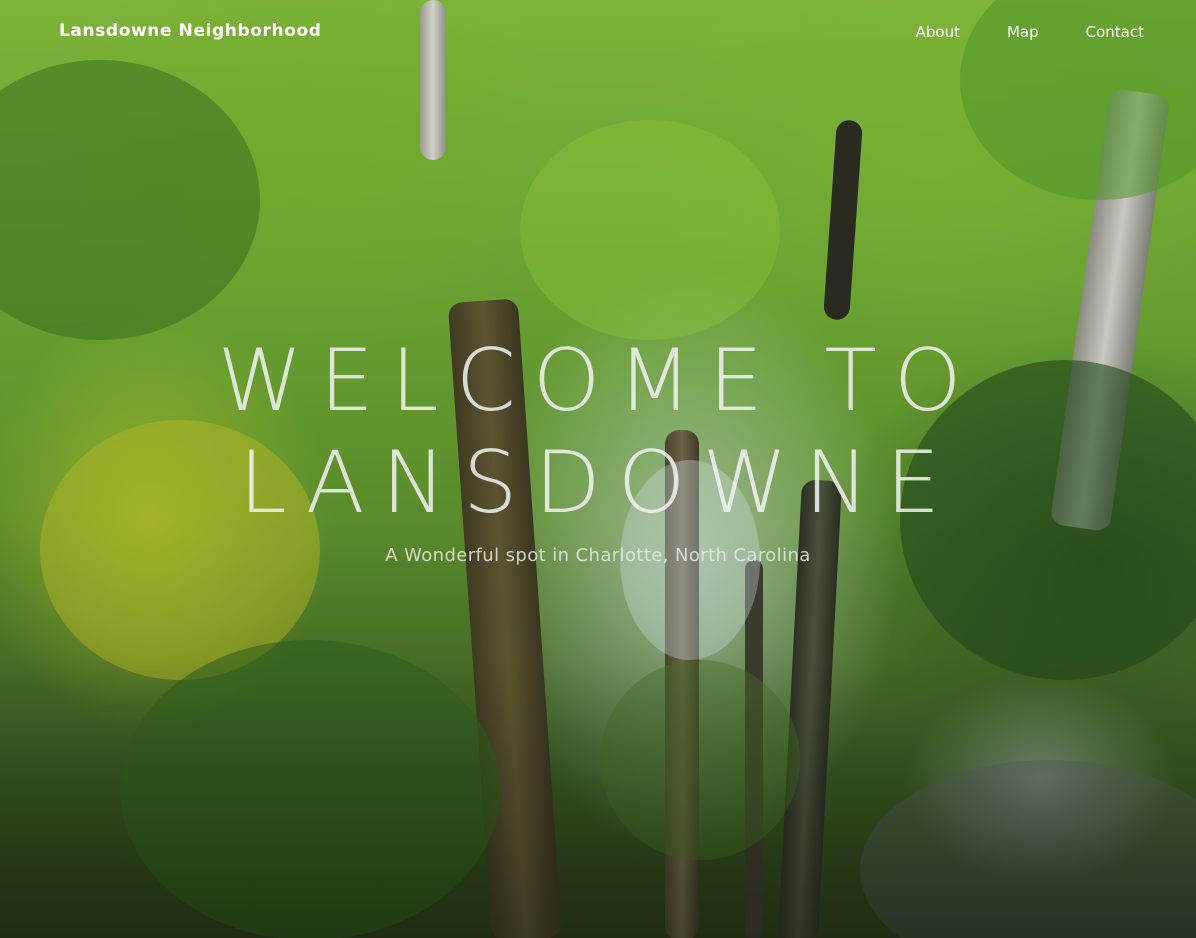 The width and height of the screenshot is (1196, 938). Describe the element at coordinates (1115, 32) in the screenshot. I see `nav-link-contact: Contact` at that location.